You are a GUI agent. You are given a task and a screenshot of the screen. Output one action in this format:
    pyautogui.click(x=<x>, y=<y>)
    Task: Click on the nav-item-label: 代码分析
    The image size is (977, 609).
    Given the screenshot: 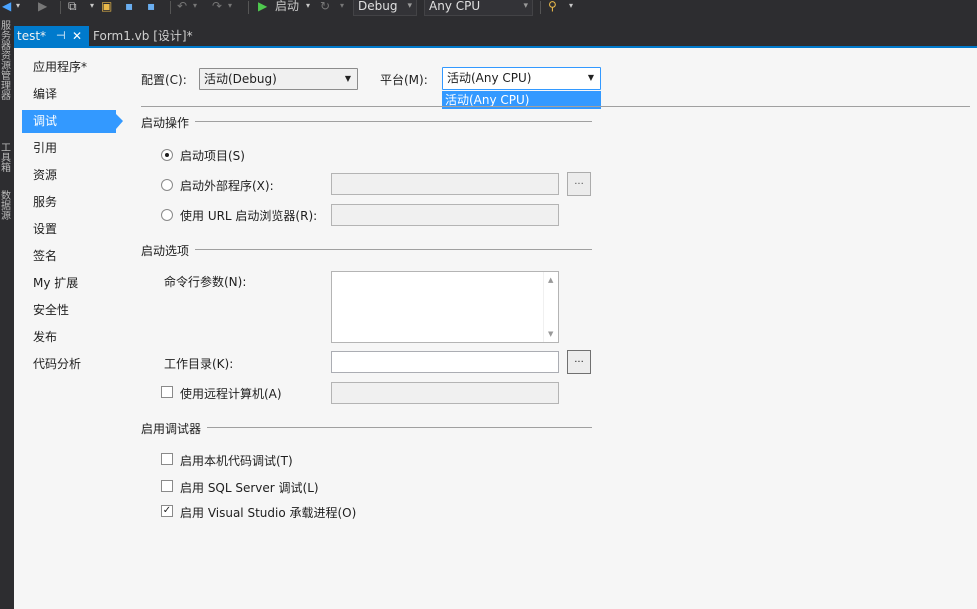 What is the action you would take?
    pyautogui.click(x=57, y=364)
    